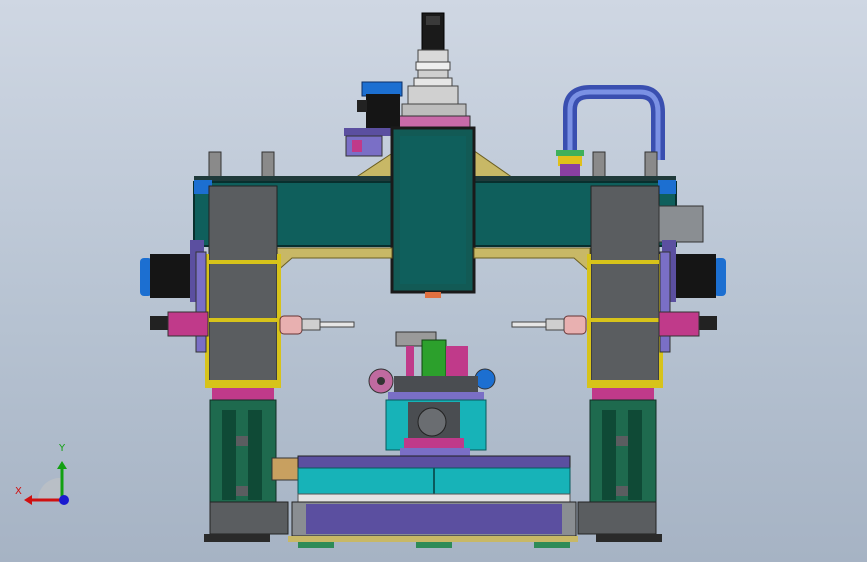 The image size is (867, 562). I want to click on right-base, so click(619, 465).